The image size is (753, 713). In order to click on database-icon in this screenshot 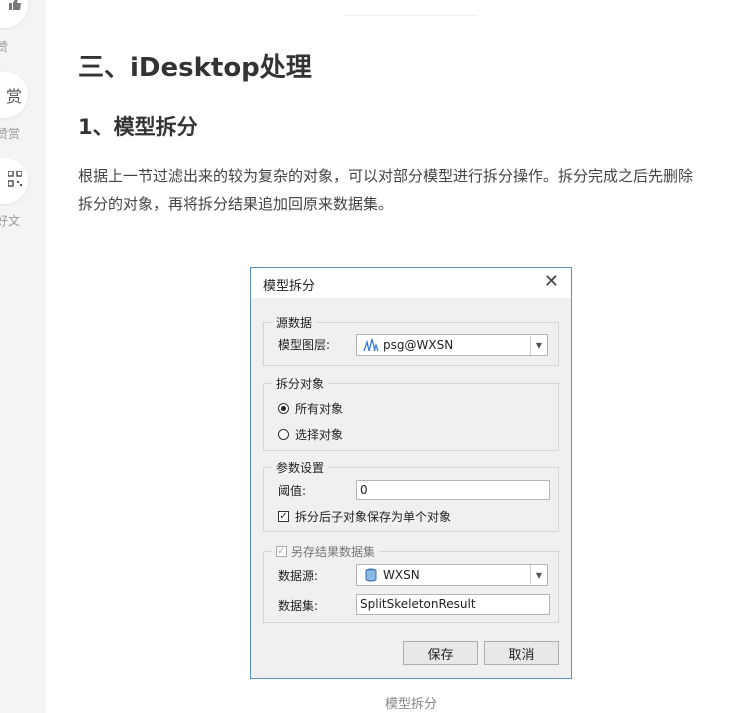, I will do `click(371, 575)`.